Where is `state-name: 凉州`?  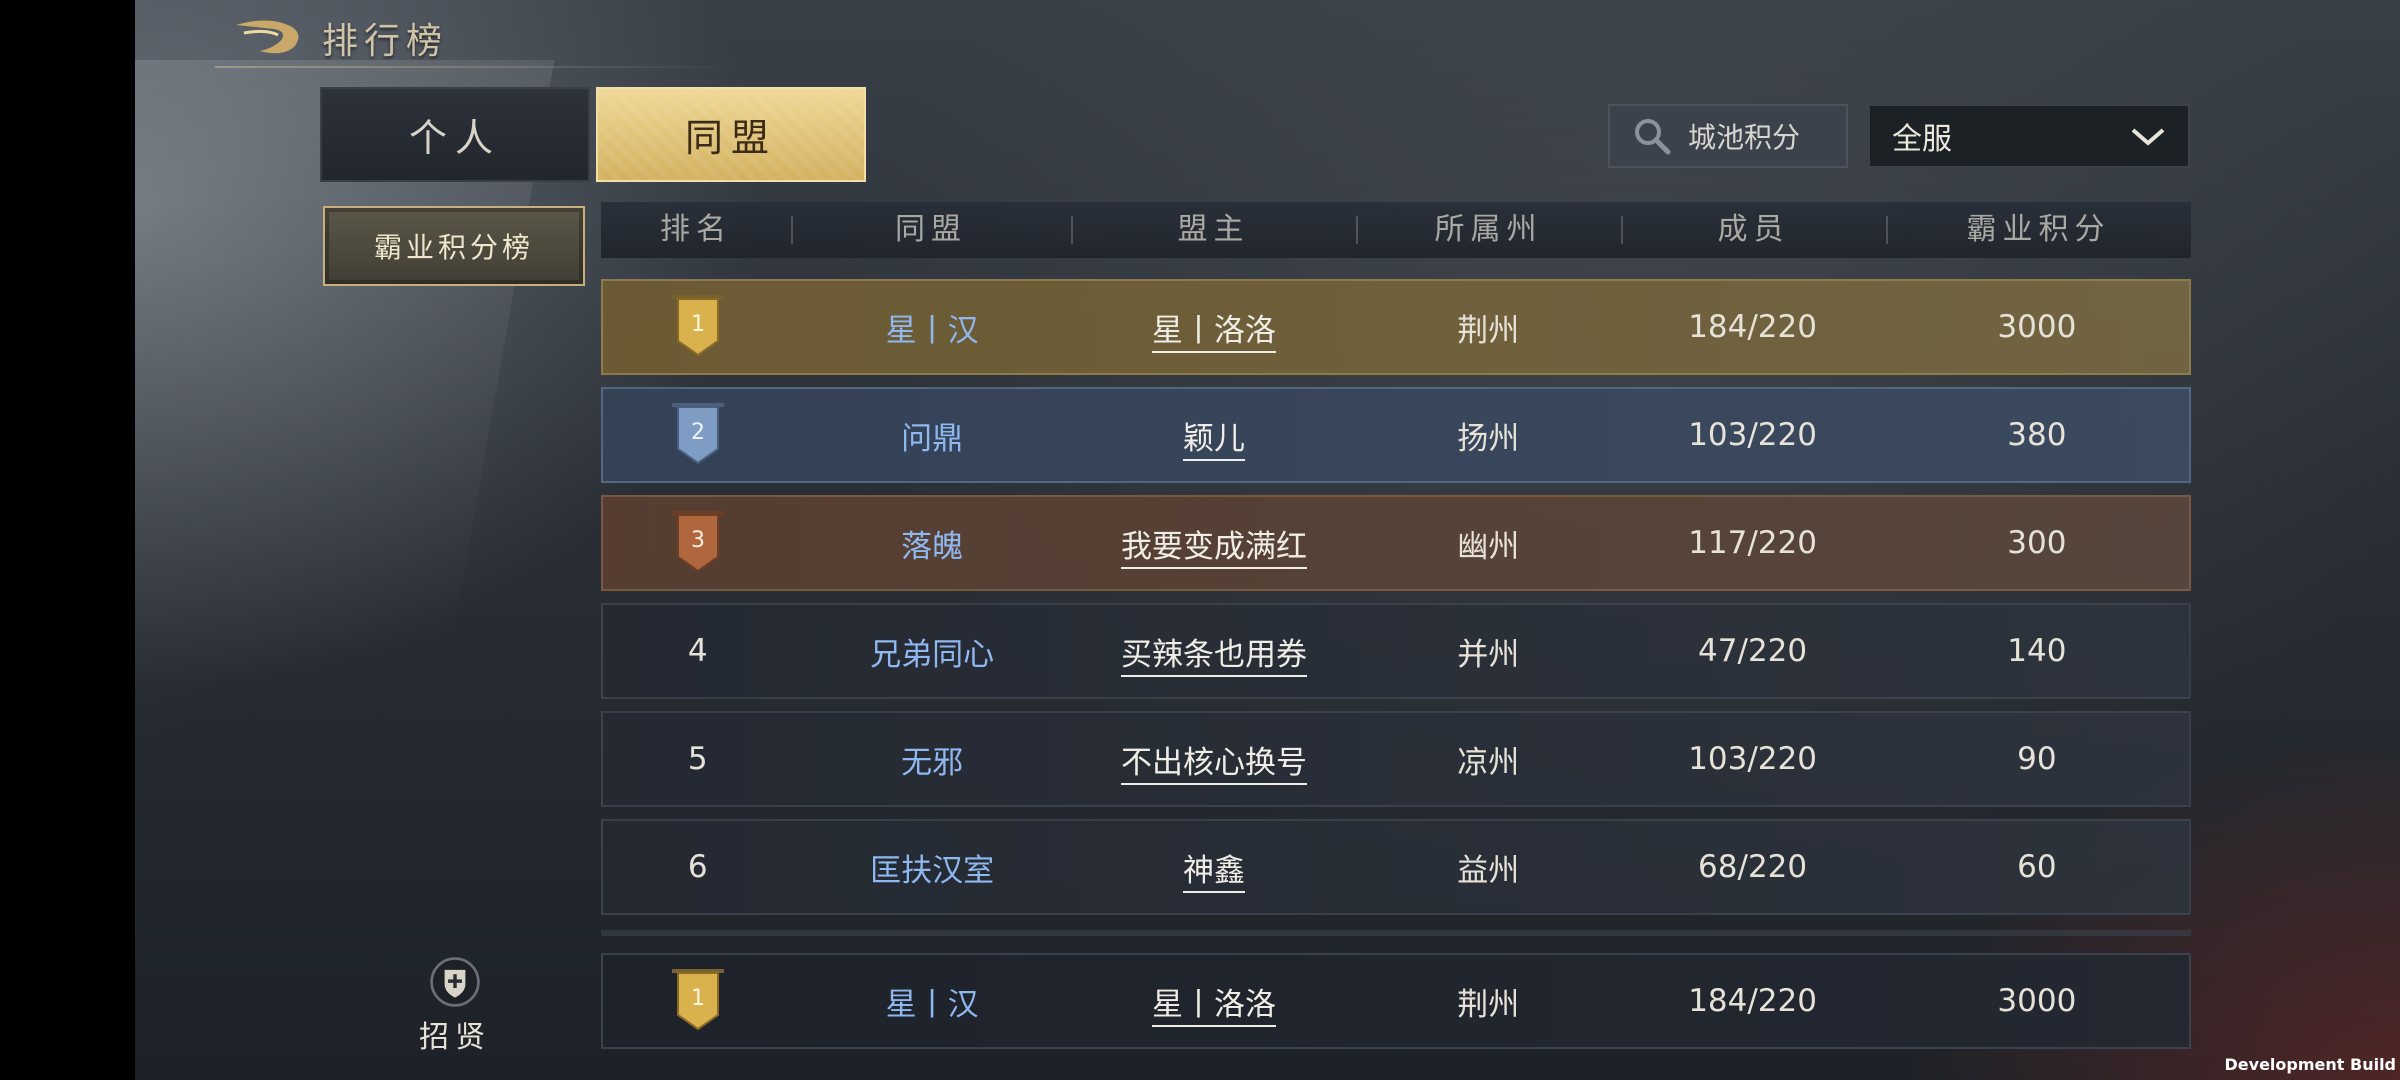
state-name: 凉州 is located at coordinates (1488, 762).